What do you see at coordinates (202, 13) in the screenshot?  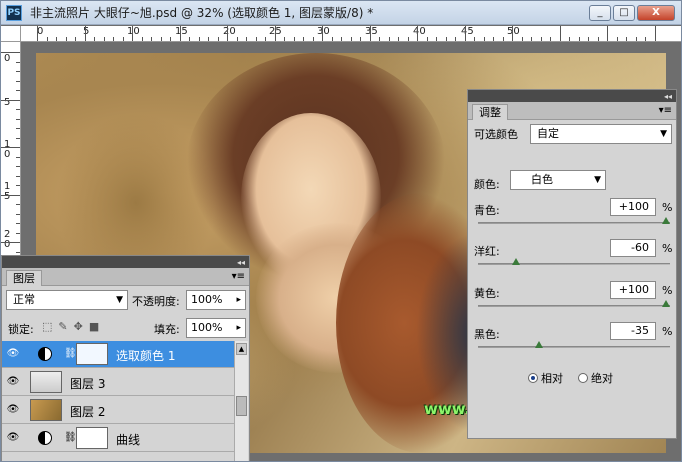 I see `window-title: 非主流照片 大眼仔~旭.psd @ 32% (选取颜色 1, 图层蒙版/8) *` at bounding box center [202, 13].